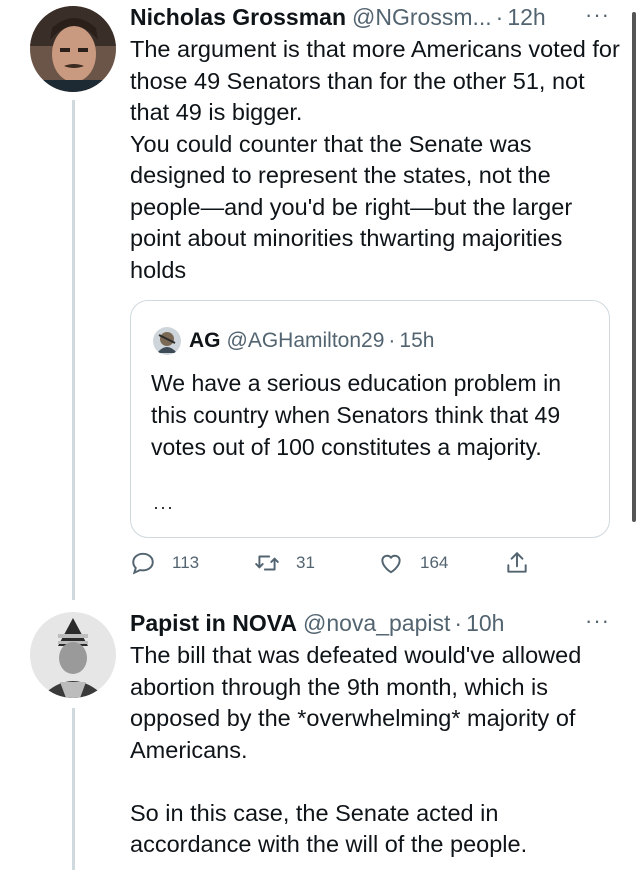 This screenshot has width=640, height=870. Describe the element at coordinates (417, 340) in the screenshot. I see `quoted-timestamp: 15h` at that location.